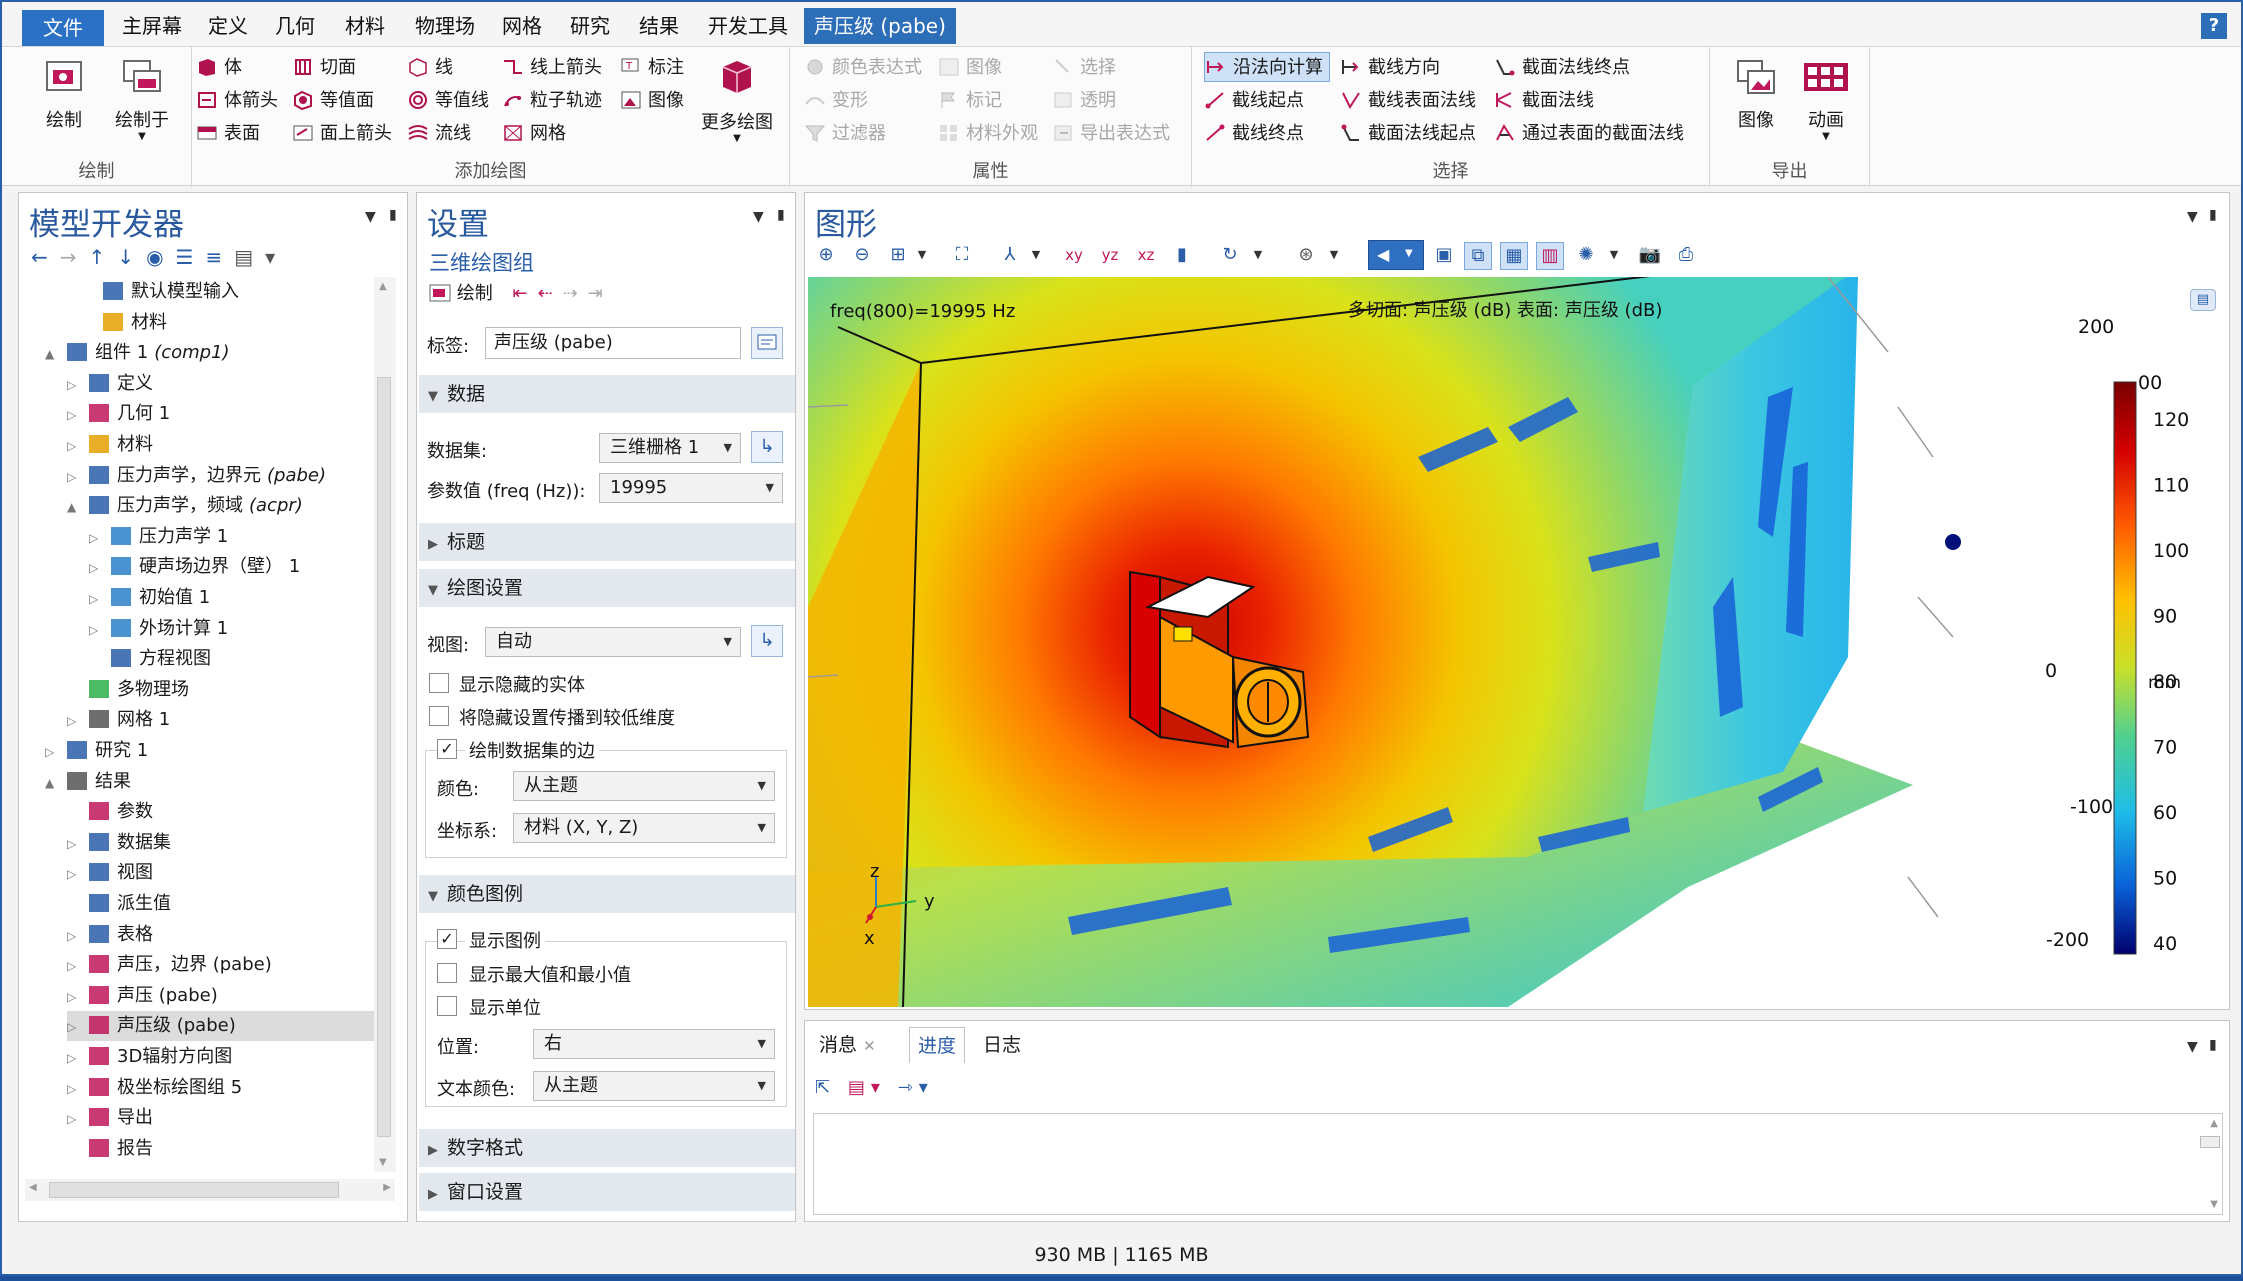 This screenshot has width=2243, height=1281. Describe the element at coordinates (898, 255) in the screenshot. I see `zoom-box-icon: ⊞` at that location.